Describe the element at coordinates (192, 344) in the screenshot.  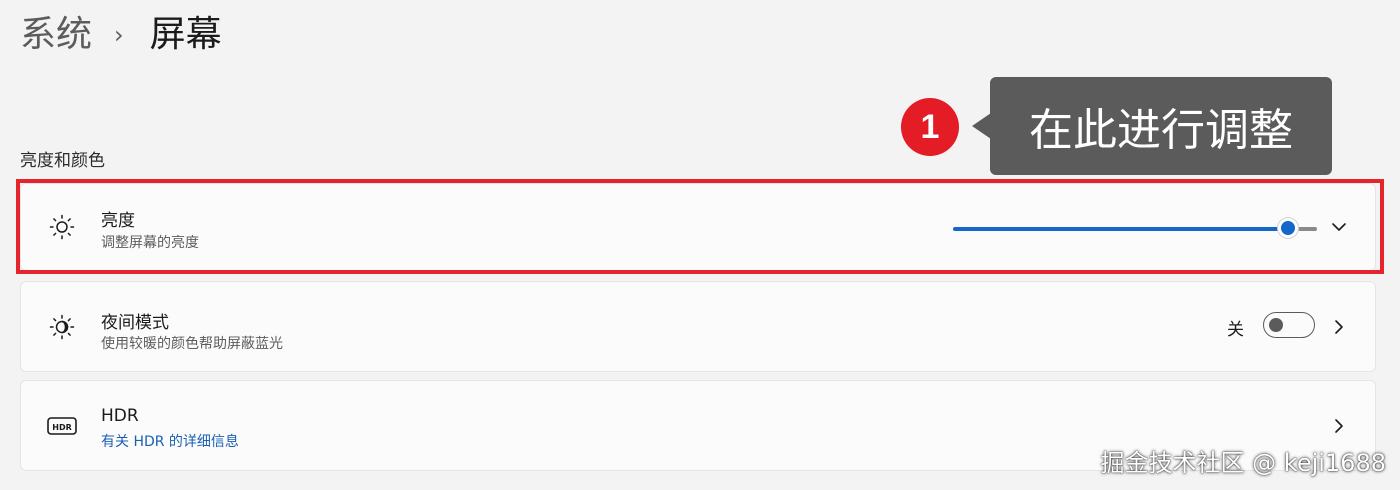
I see `night-light-subtitle: 使用较暖的颜色帮助屏蔽蓝光` at that location.